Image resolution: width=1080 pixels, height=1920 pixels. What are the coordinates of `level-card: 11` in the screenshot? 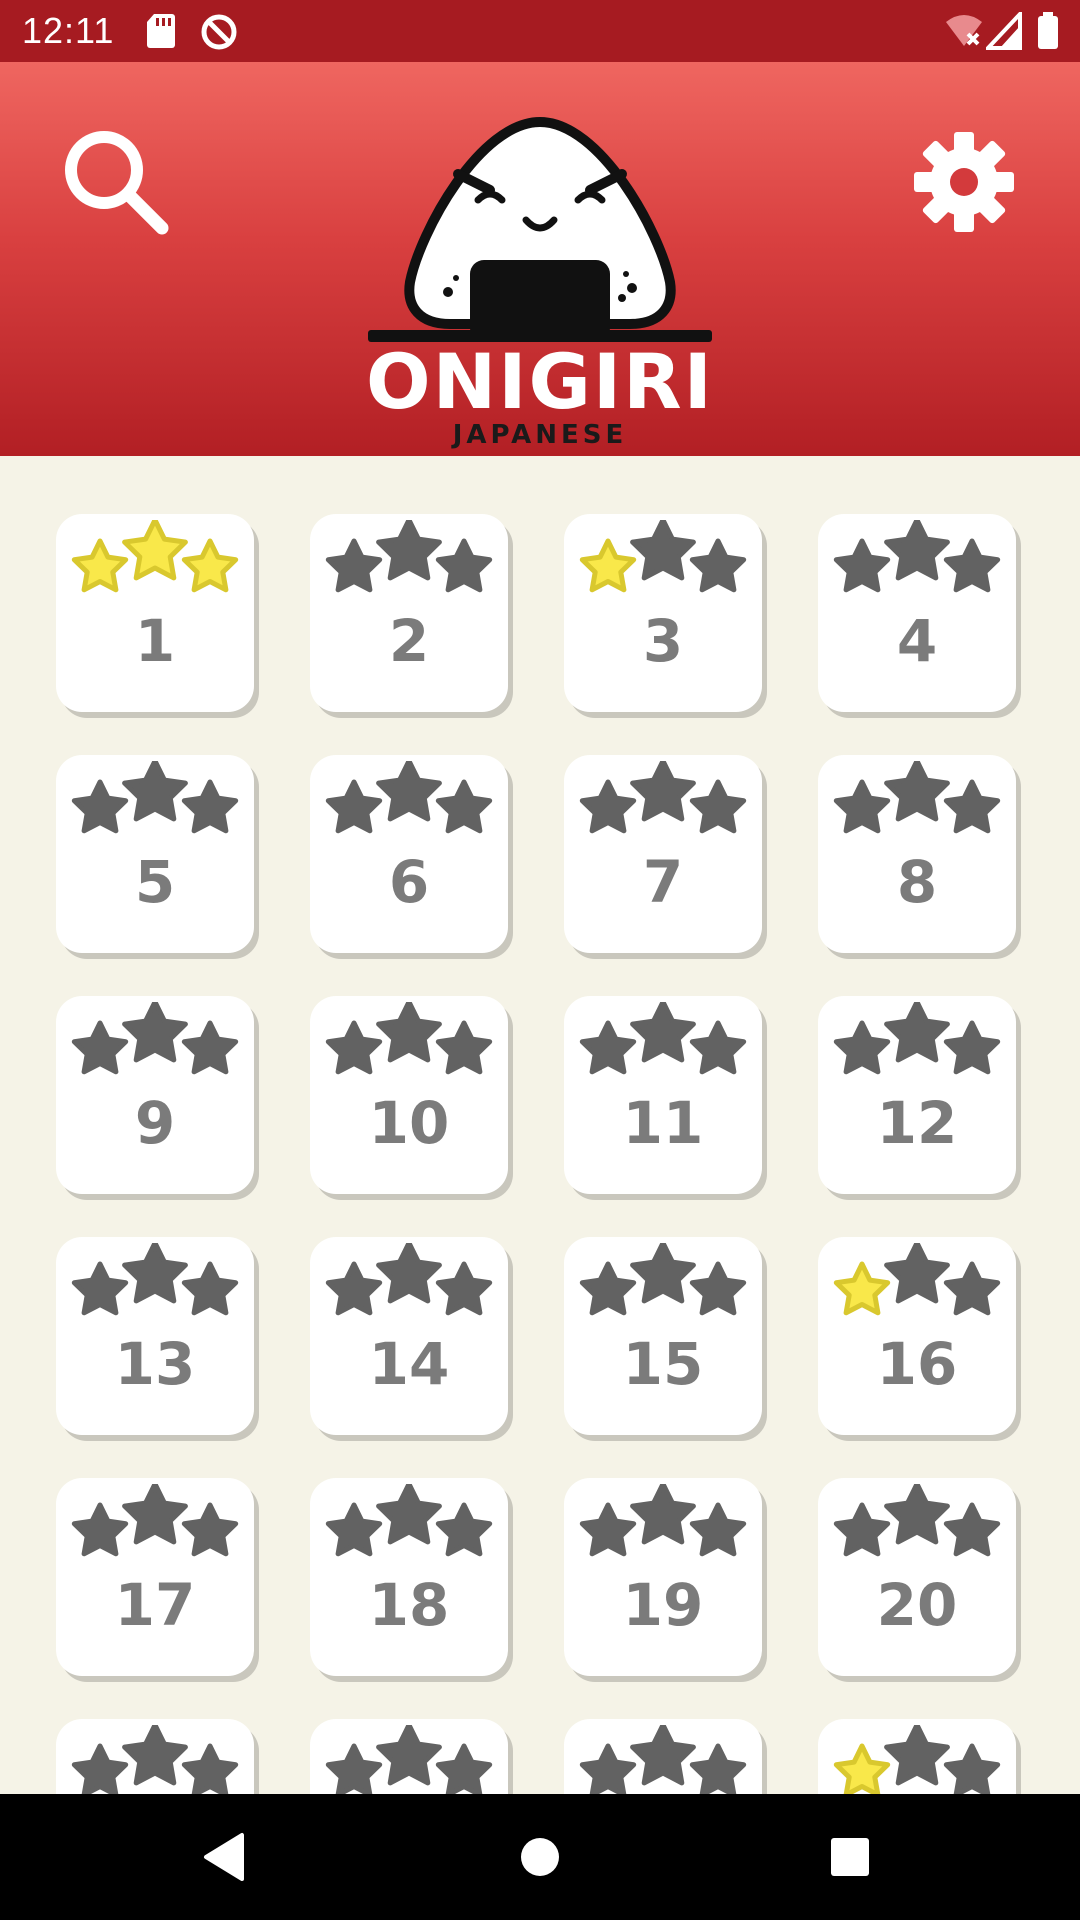 It's located at (663, 1095).